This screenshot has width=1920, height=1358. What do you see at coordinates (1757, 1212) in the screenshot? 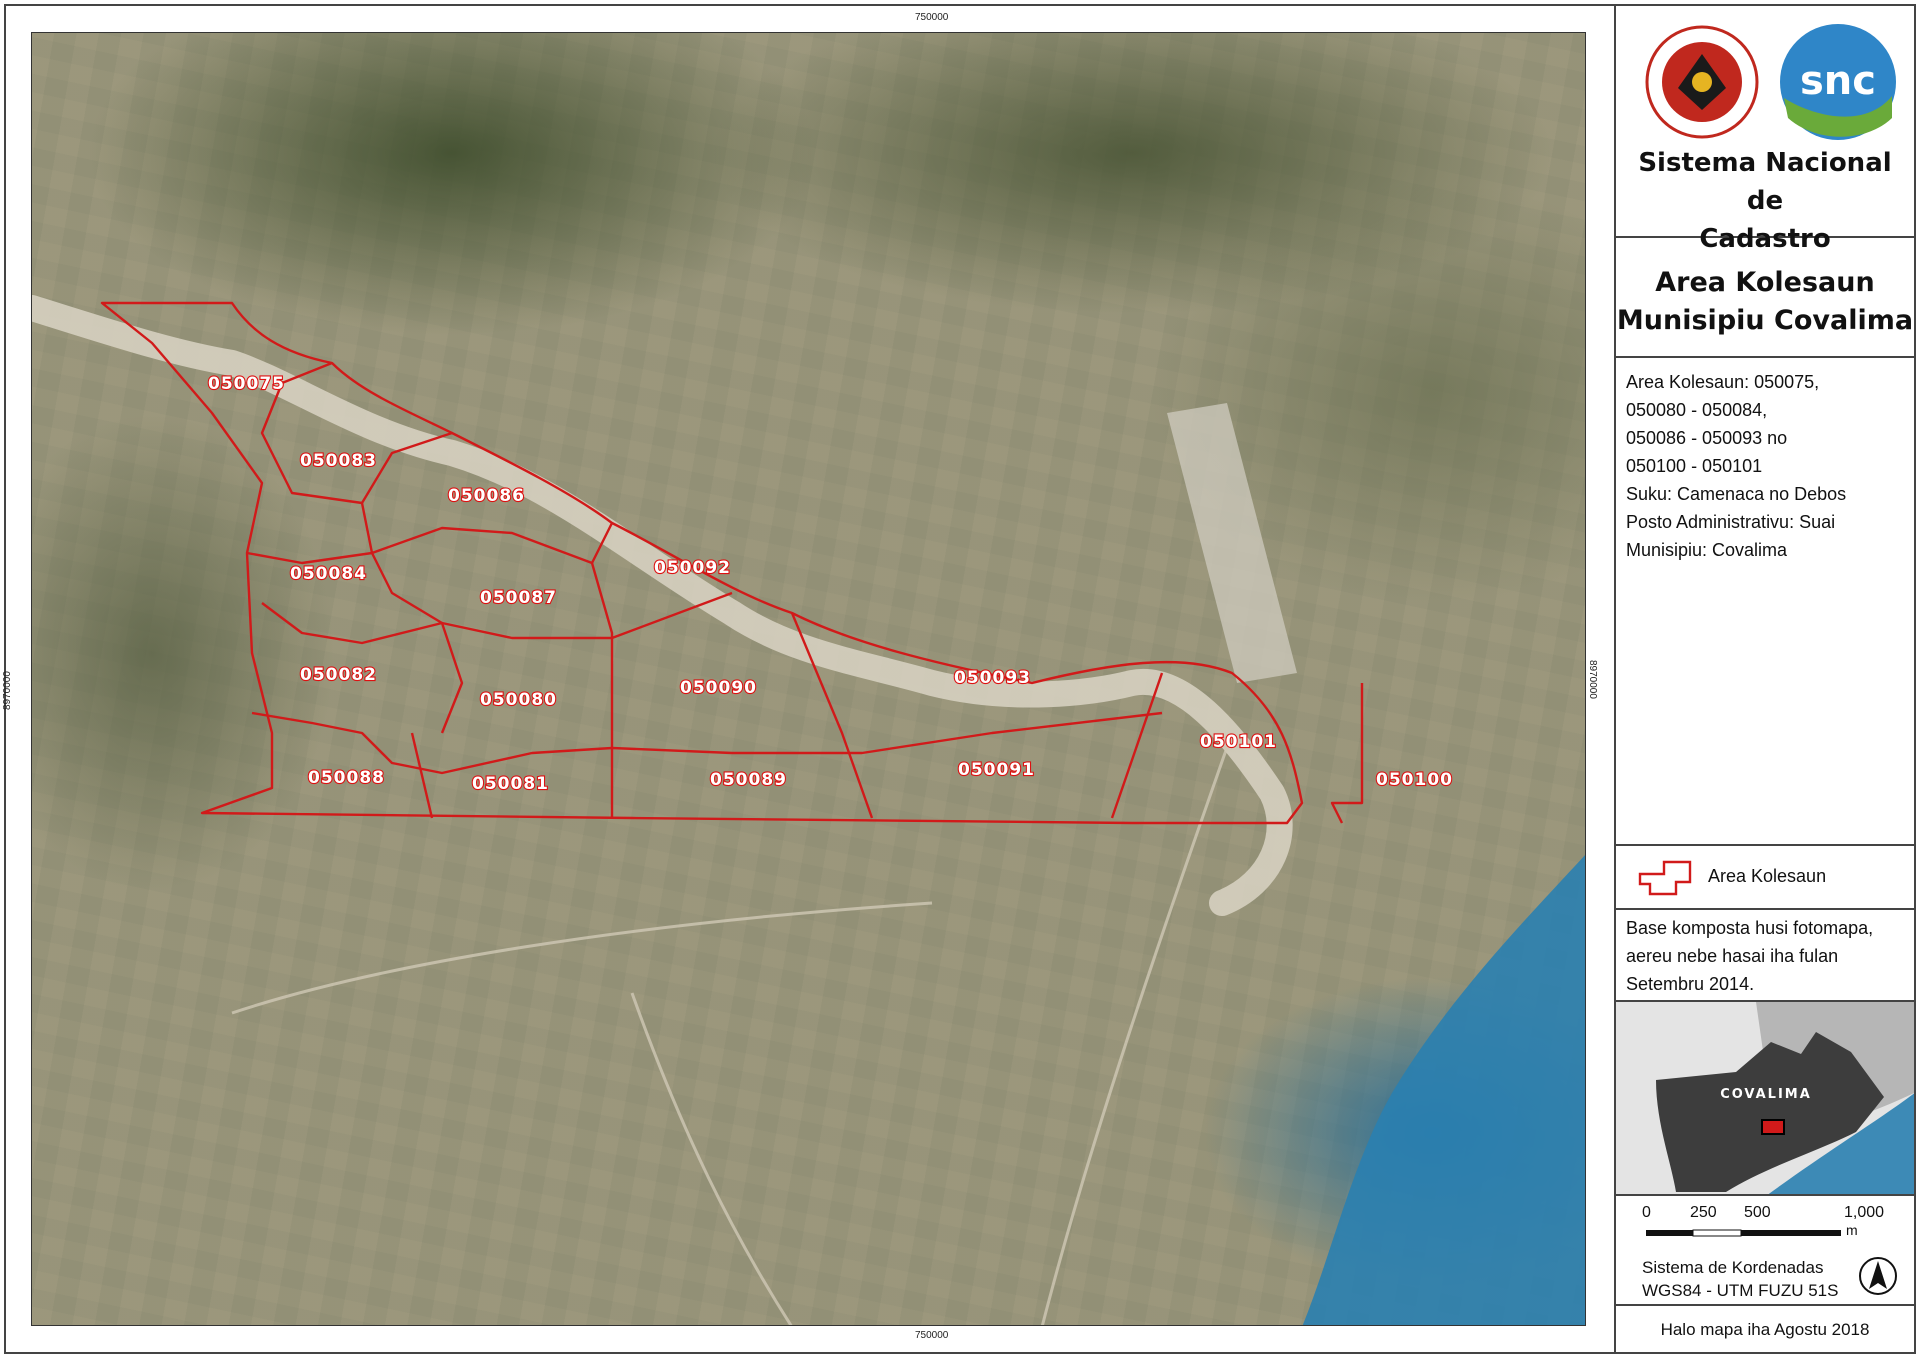
I see `scale-tick-label: 500` at bounding box center [1757, 1212].